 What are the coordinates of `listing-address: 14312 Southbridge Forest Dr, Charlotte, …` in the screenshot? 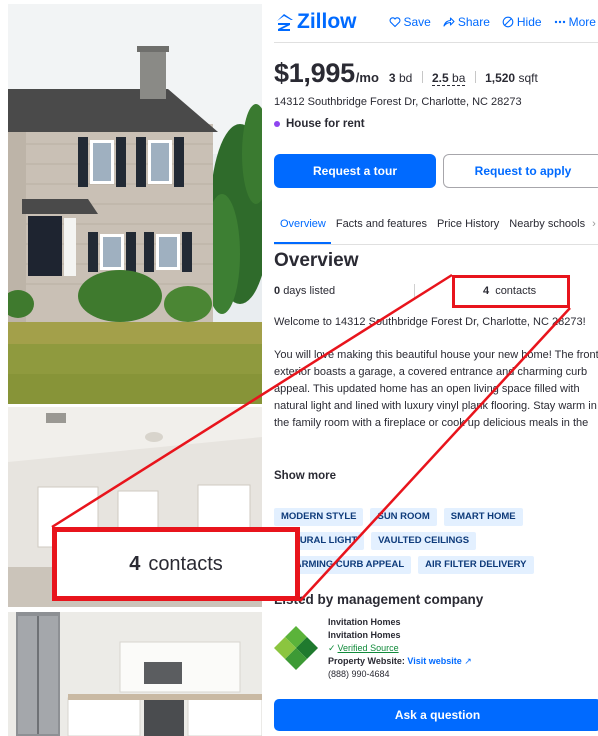 It's located at (398, 102).